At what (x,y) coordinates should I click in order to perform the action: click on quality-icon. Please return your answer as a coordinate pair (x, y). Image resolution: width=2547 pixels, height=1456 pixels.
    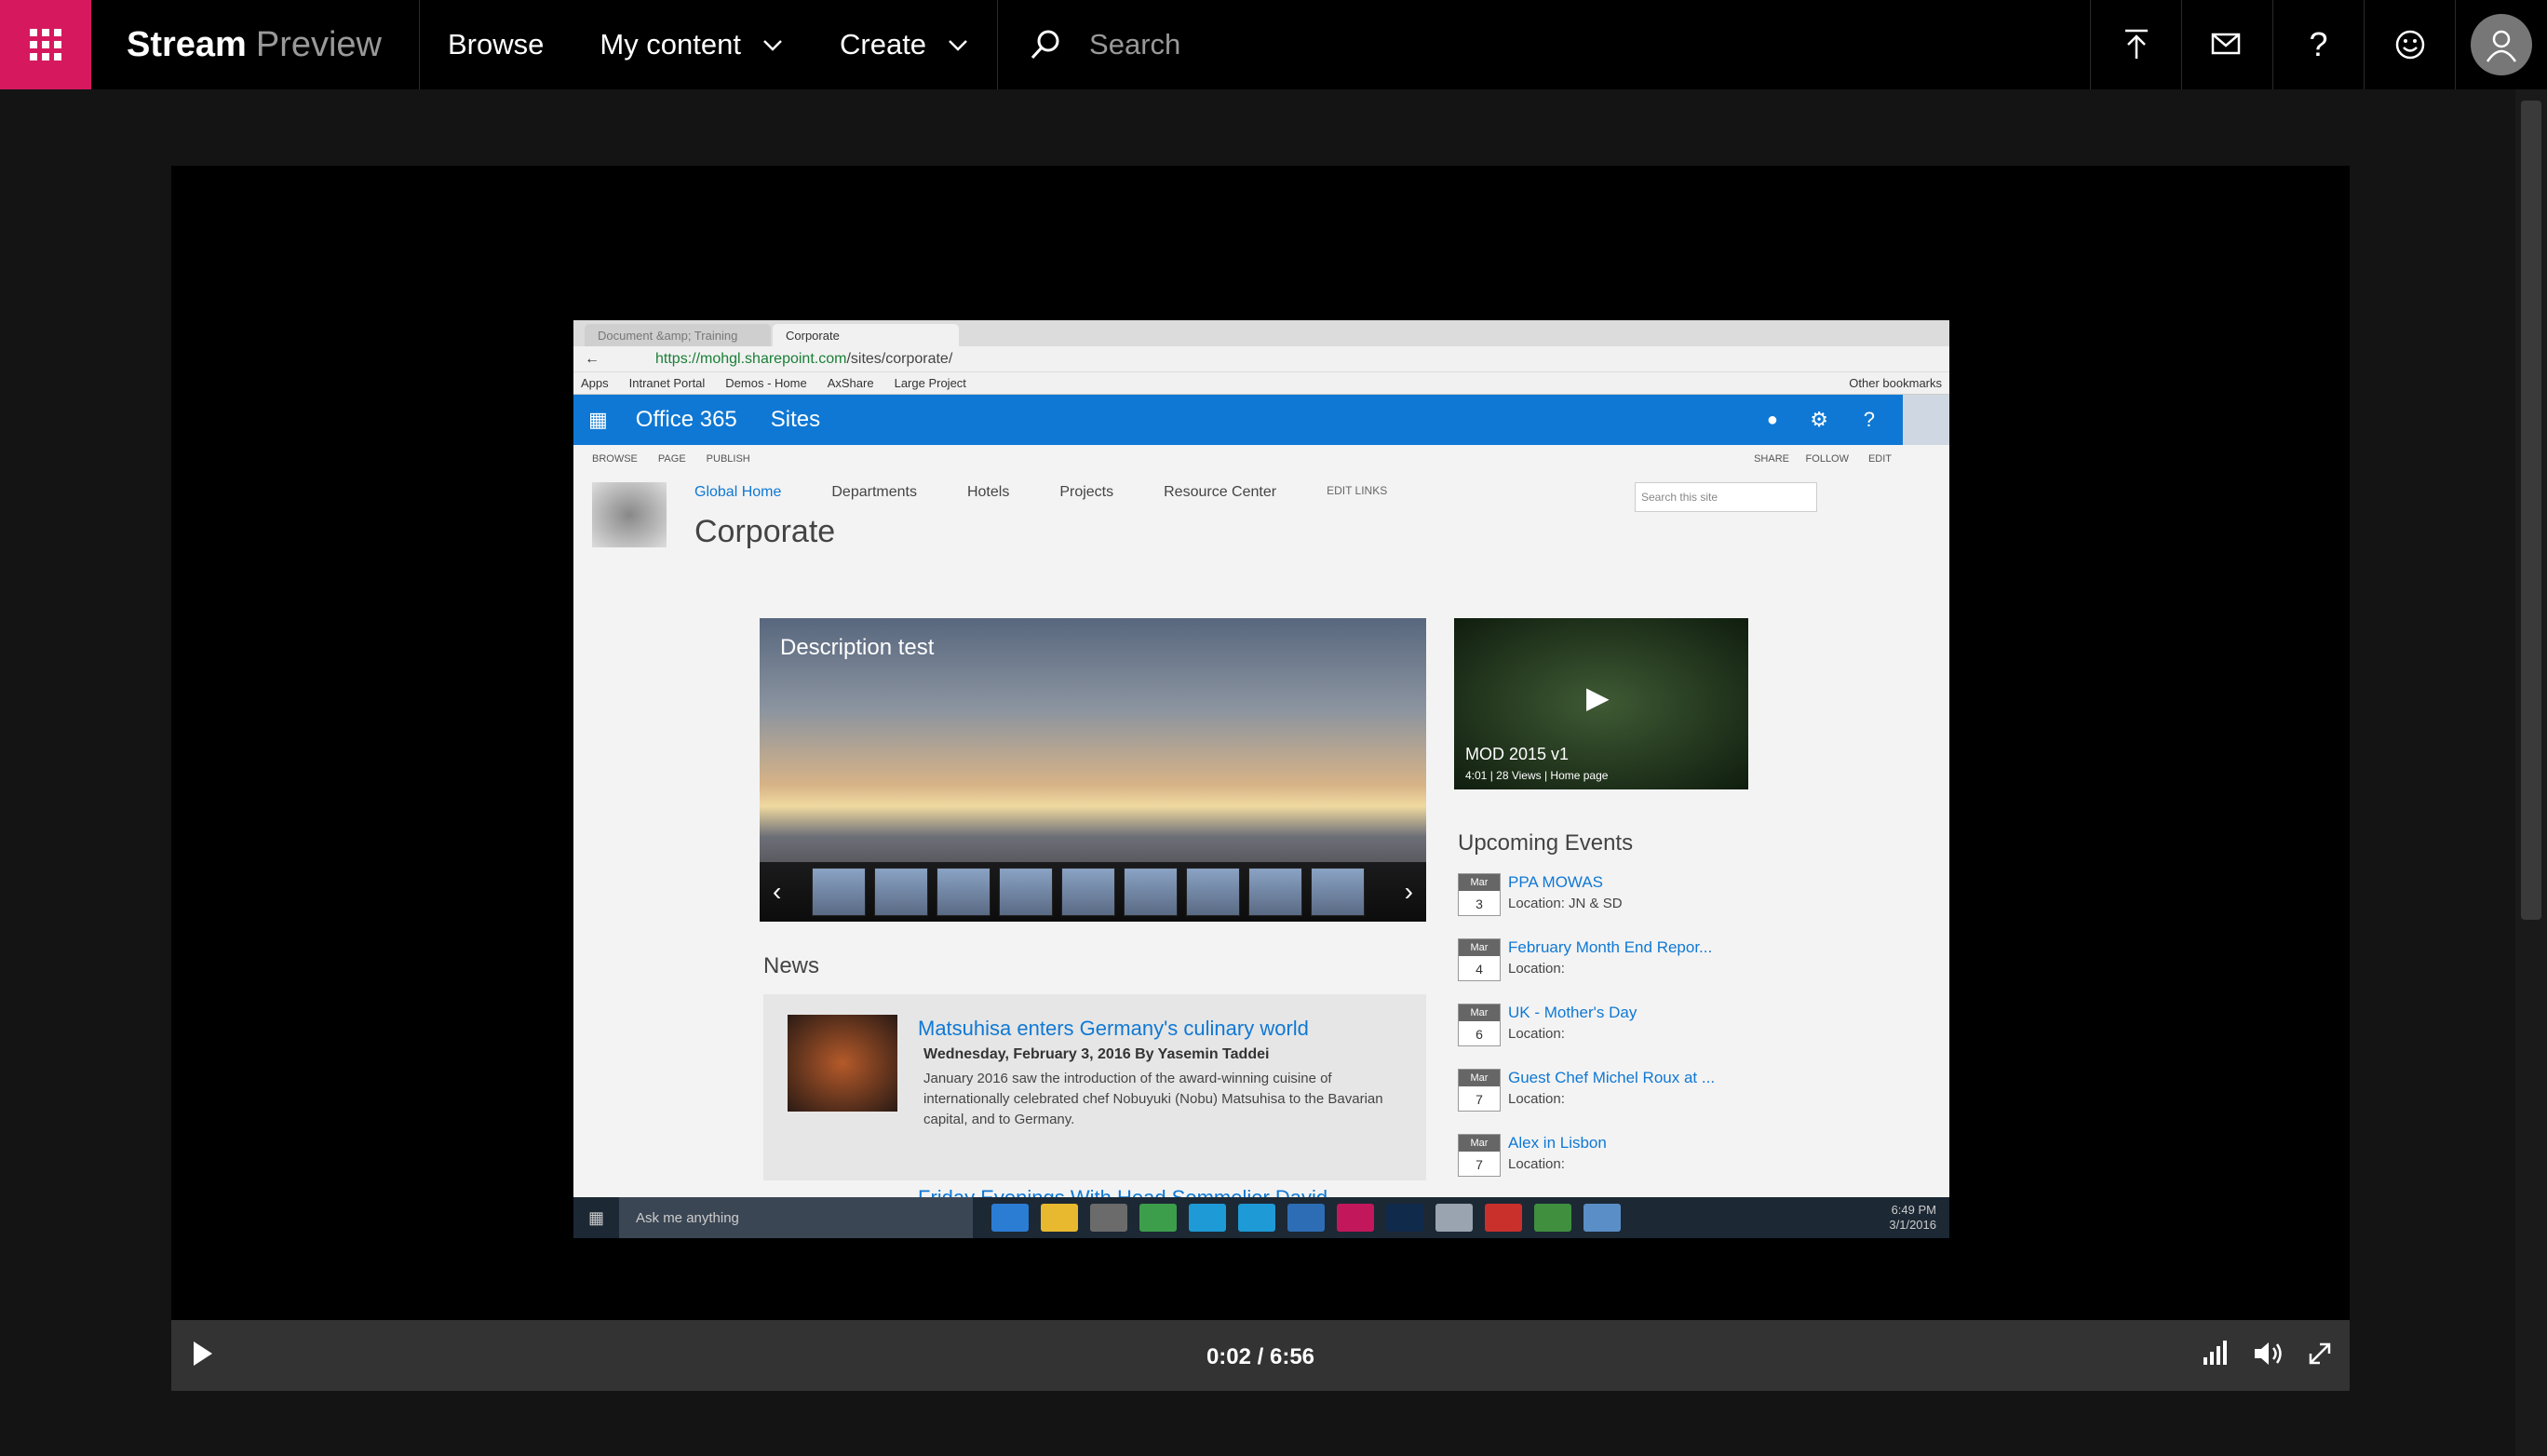
    Looking at the image, I should click on (2215, 1354).